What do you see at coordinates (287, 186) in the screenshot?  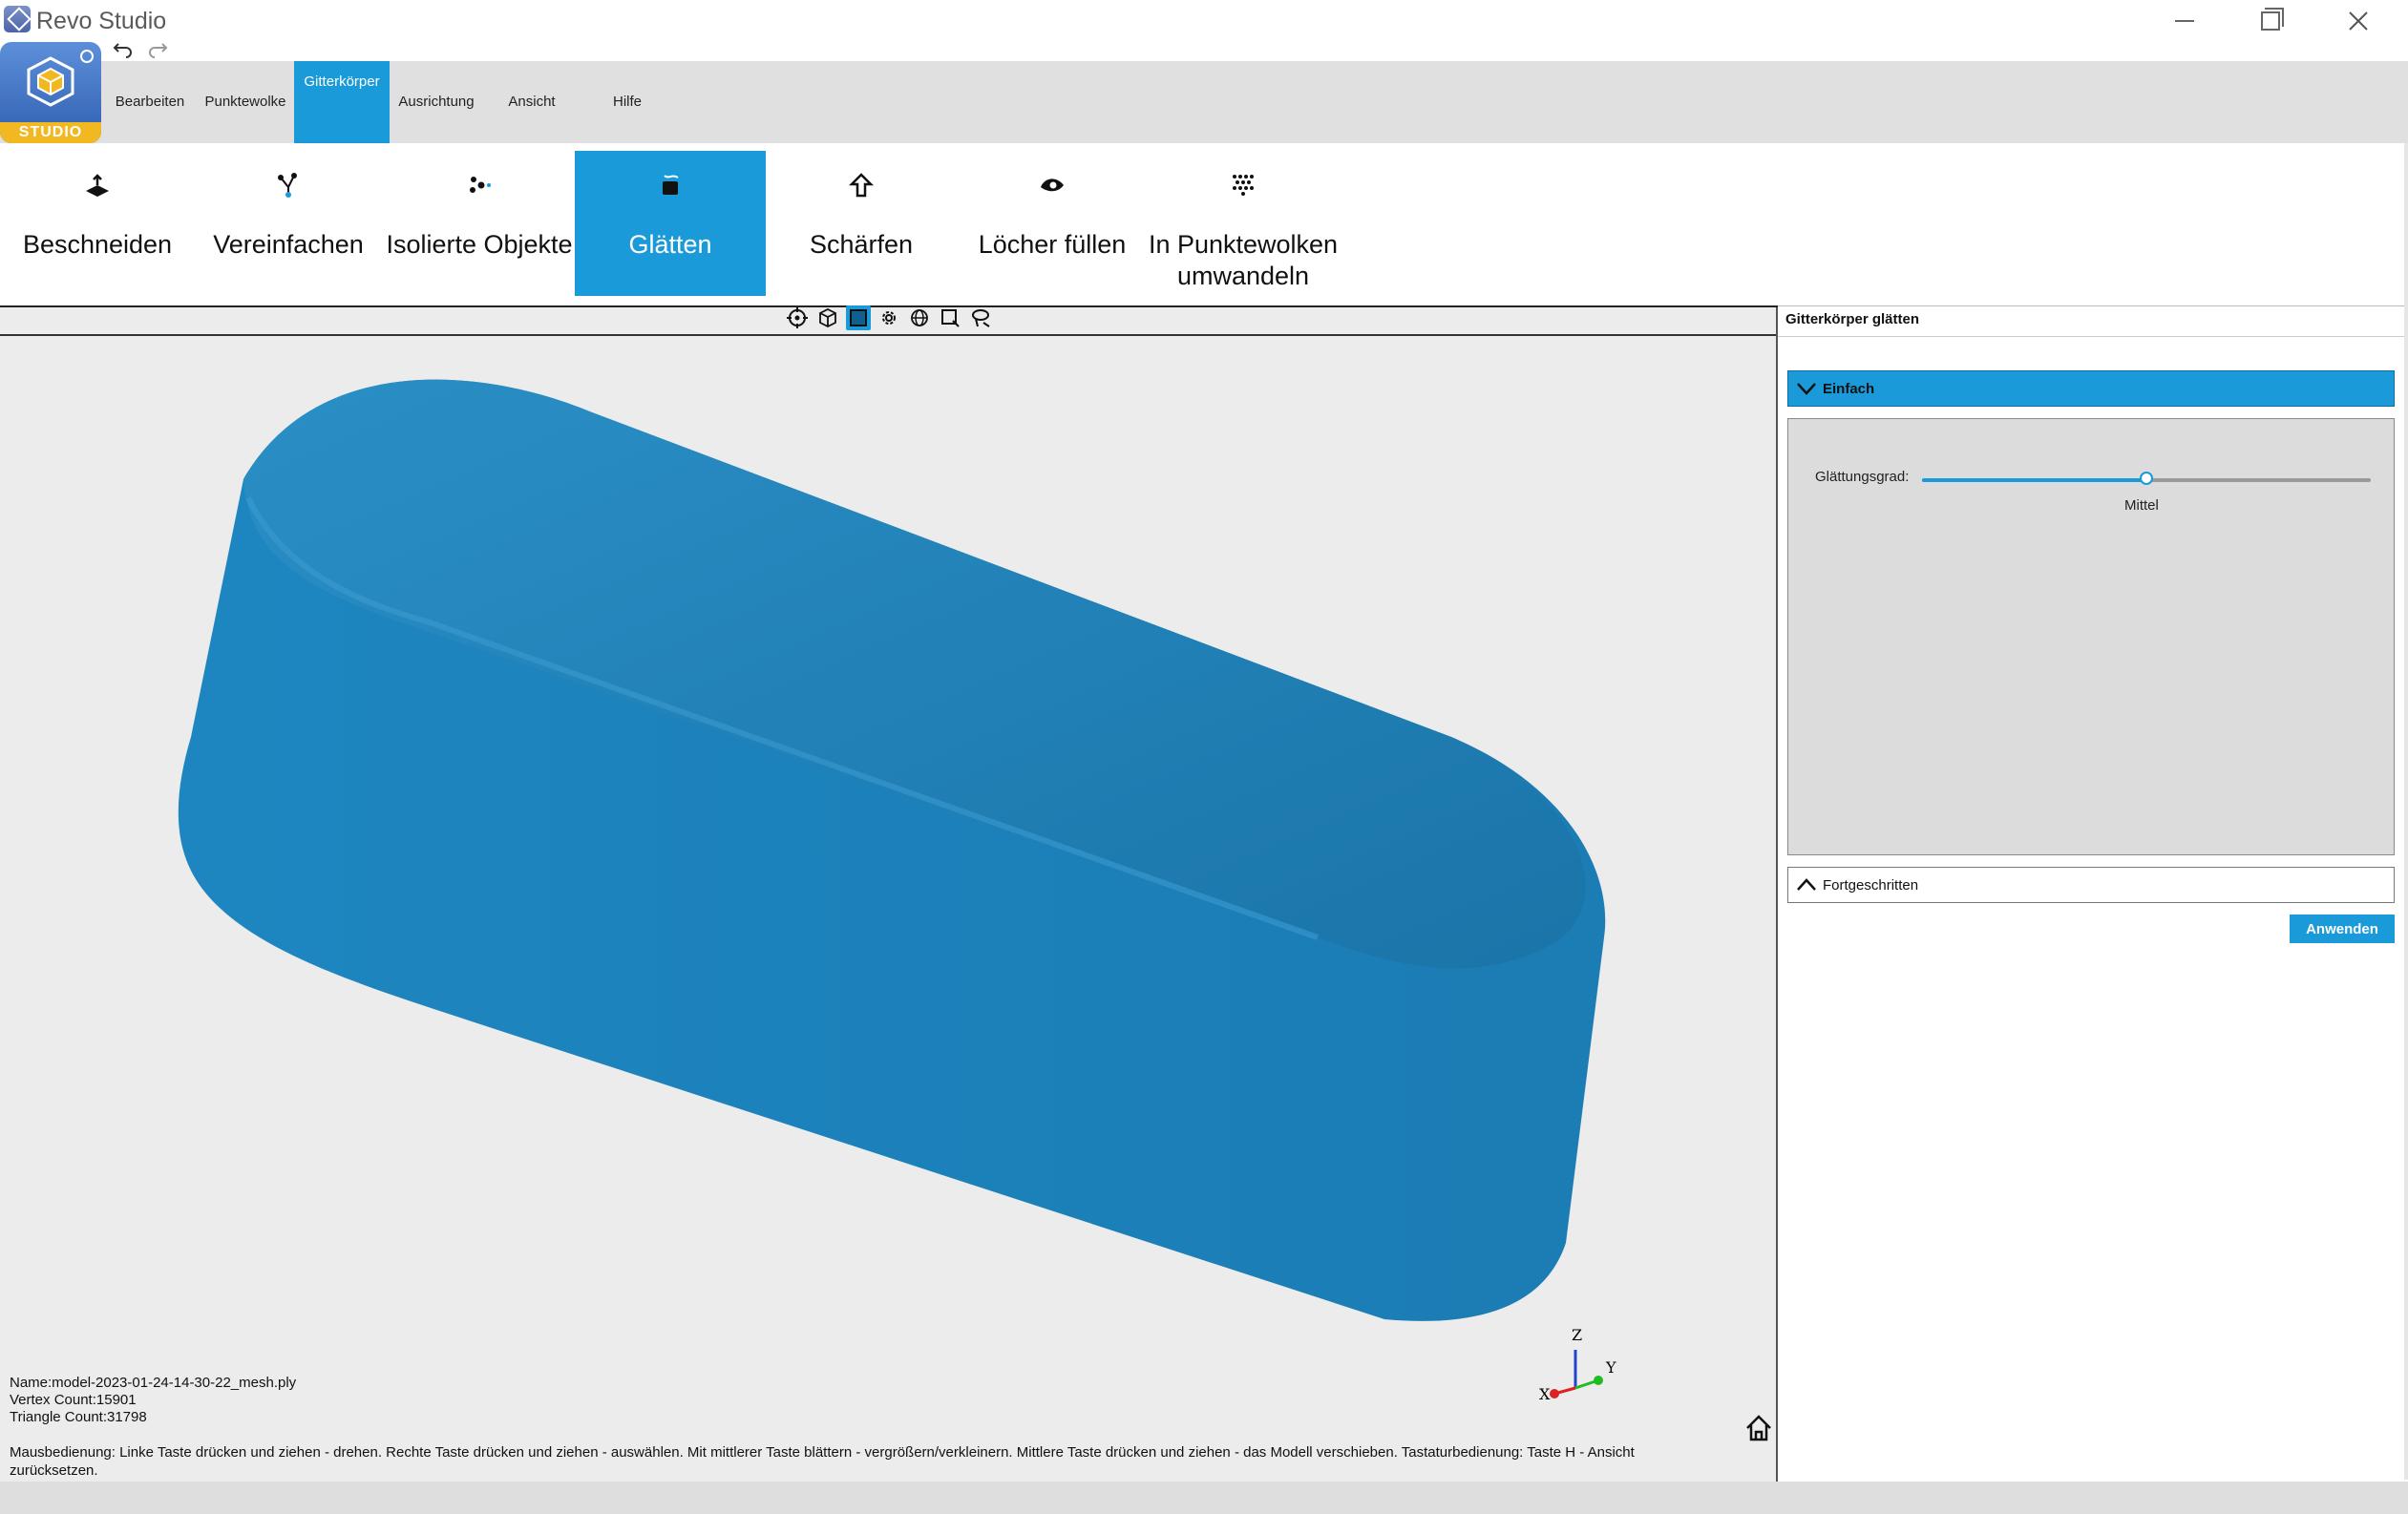 I see `simplify-icon` at bounding box center [287, 186].